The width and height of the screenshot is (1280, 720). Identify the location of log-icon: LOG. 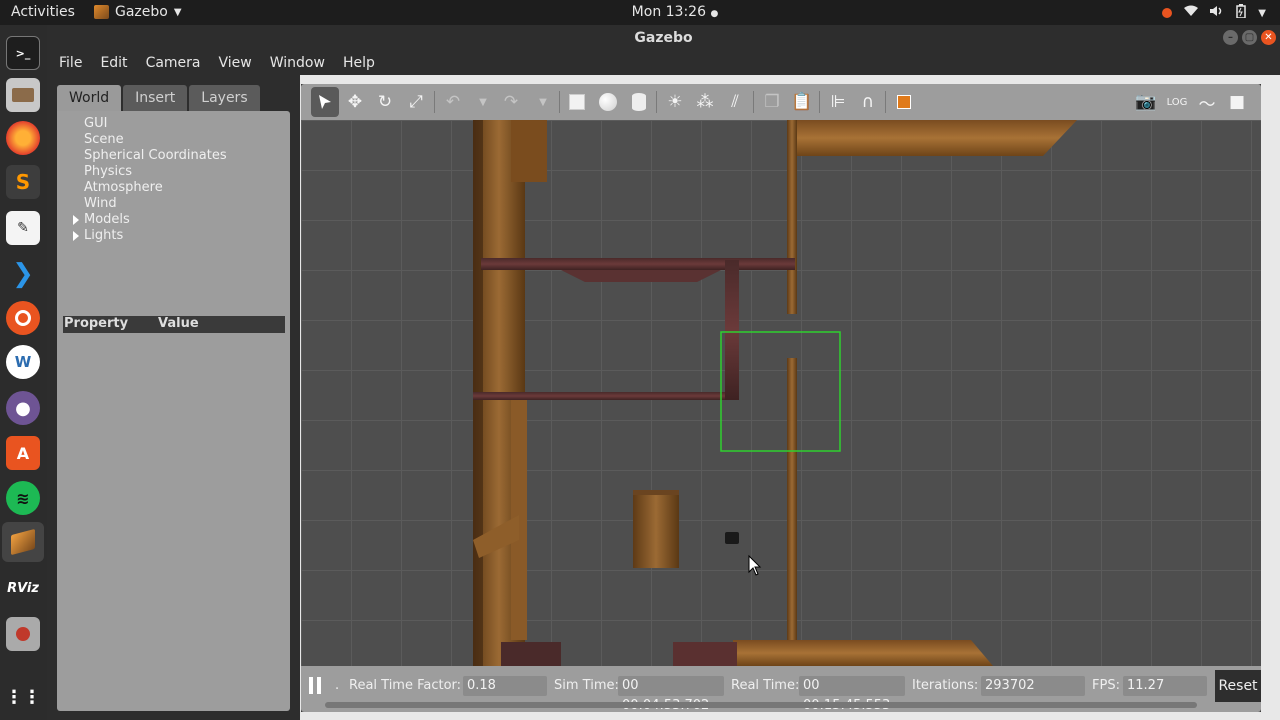
(1177, 102).